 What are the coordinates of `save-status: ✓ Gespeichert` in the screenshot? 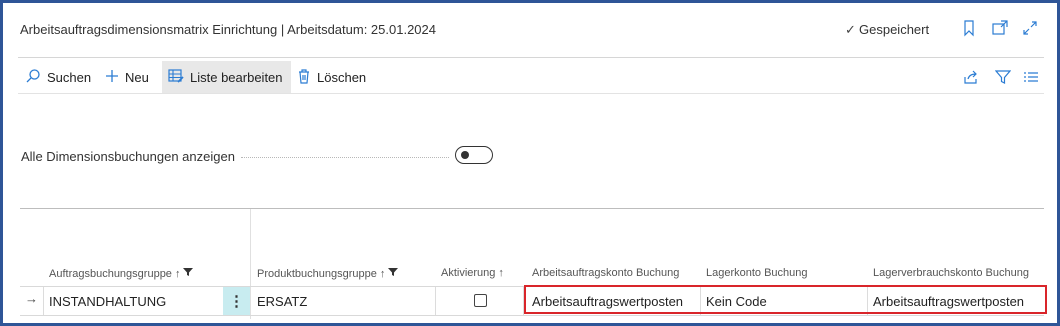 It's located at (887, 30).